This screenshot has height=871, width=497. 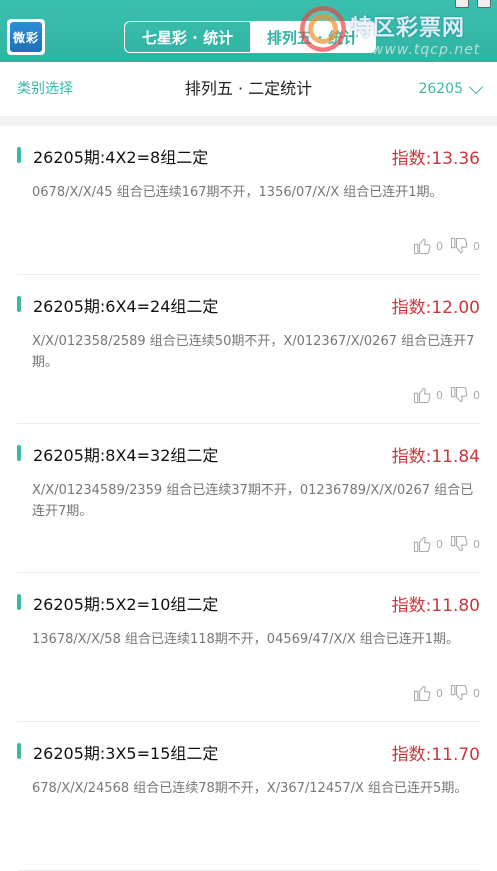 I want to click on item-index: 指数:13.36, so click(x=435, y=159).